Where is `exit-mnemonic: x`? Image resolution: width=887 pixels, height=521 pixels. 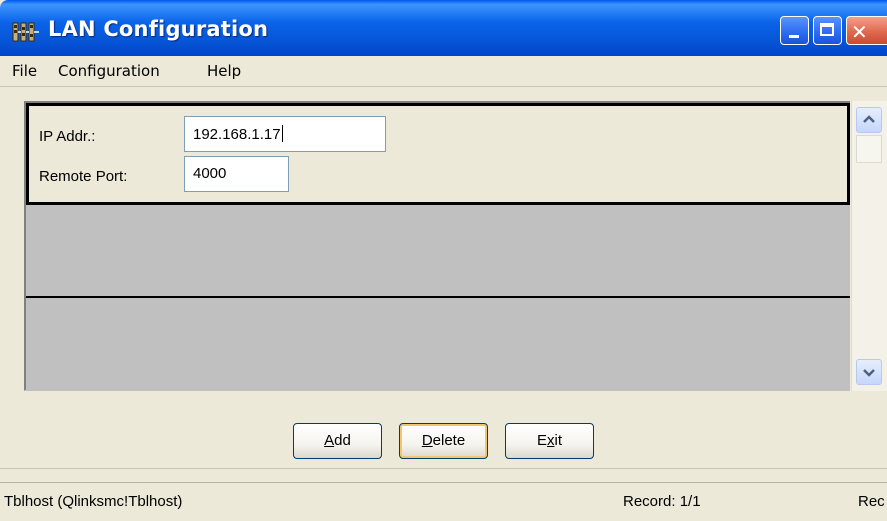
exit-mnemonic: x is located at coordinates (551, 440).